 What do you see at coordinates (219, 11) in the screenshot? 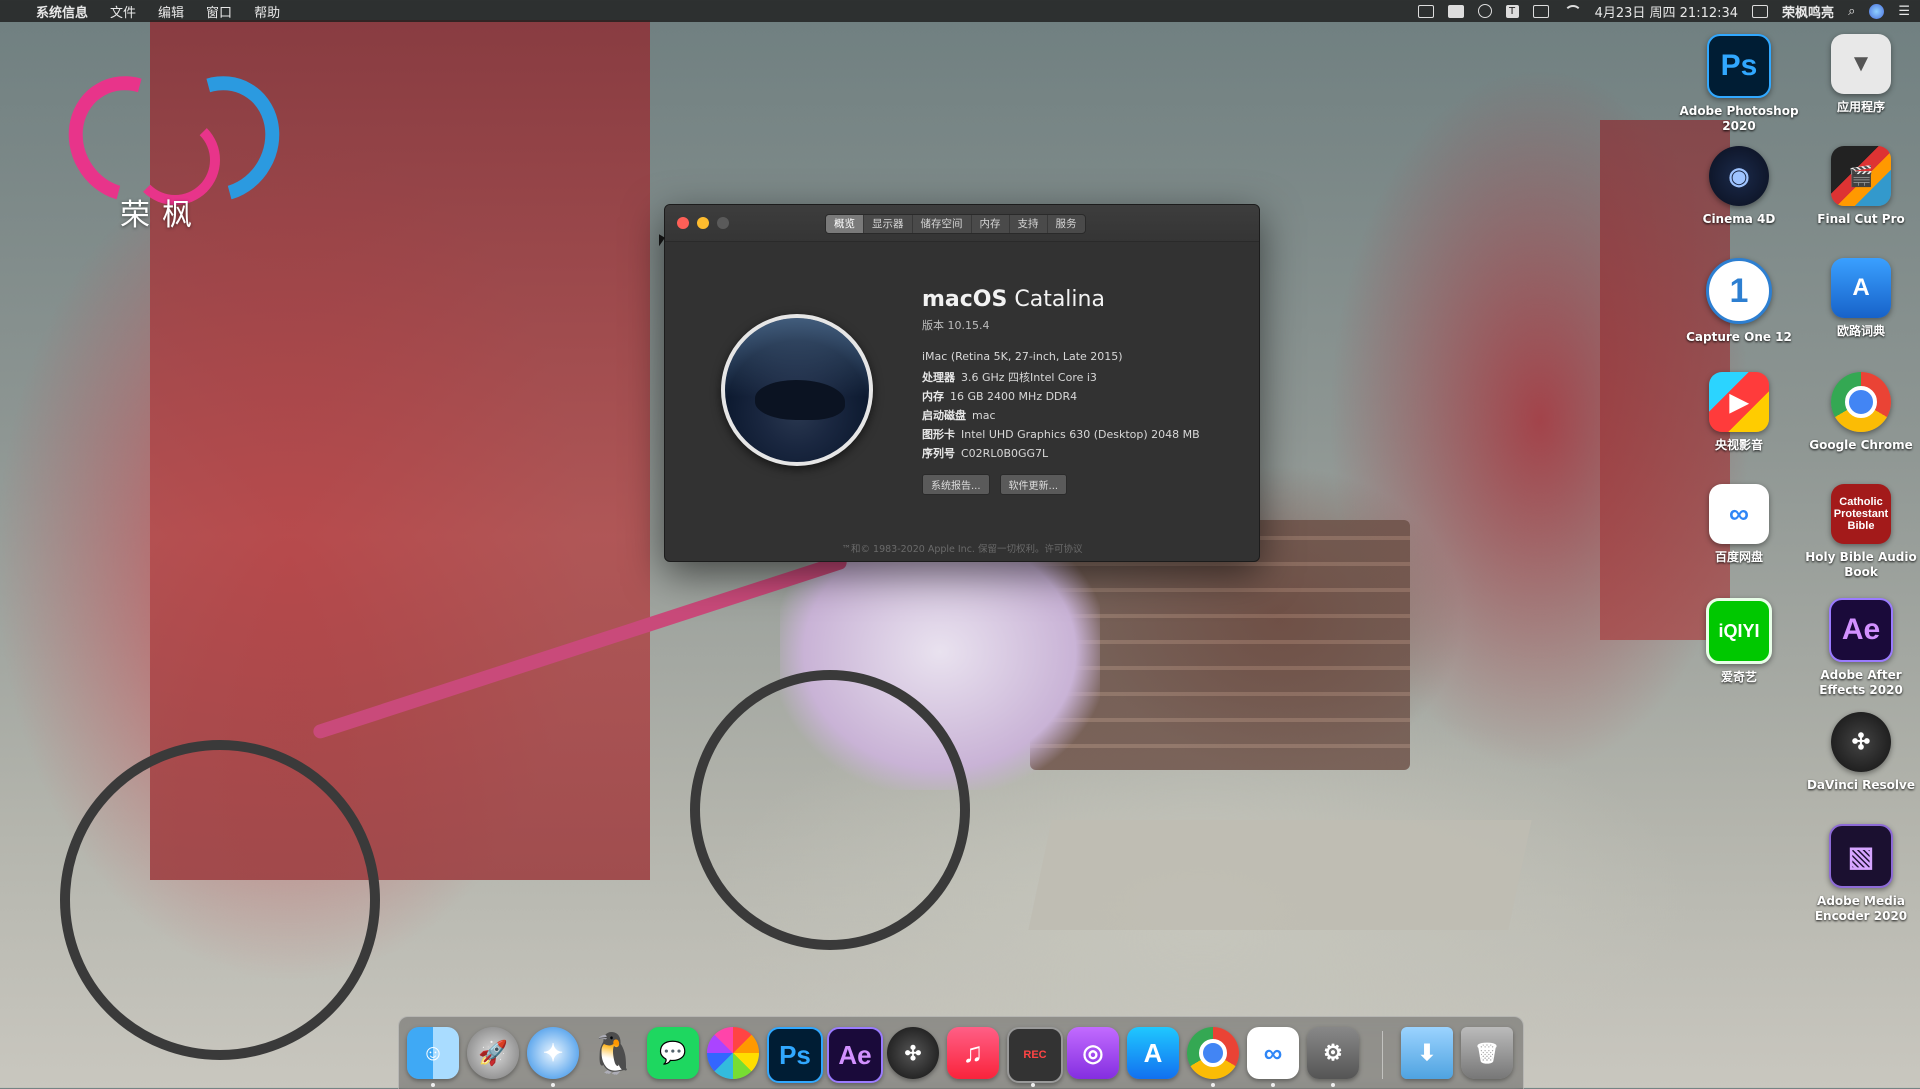
I see `menu-window: 窗口` at bounding box center [219, 11].